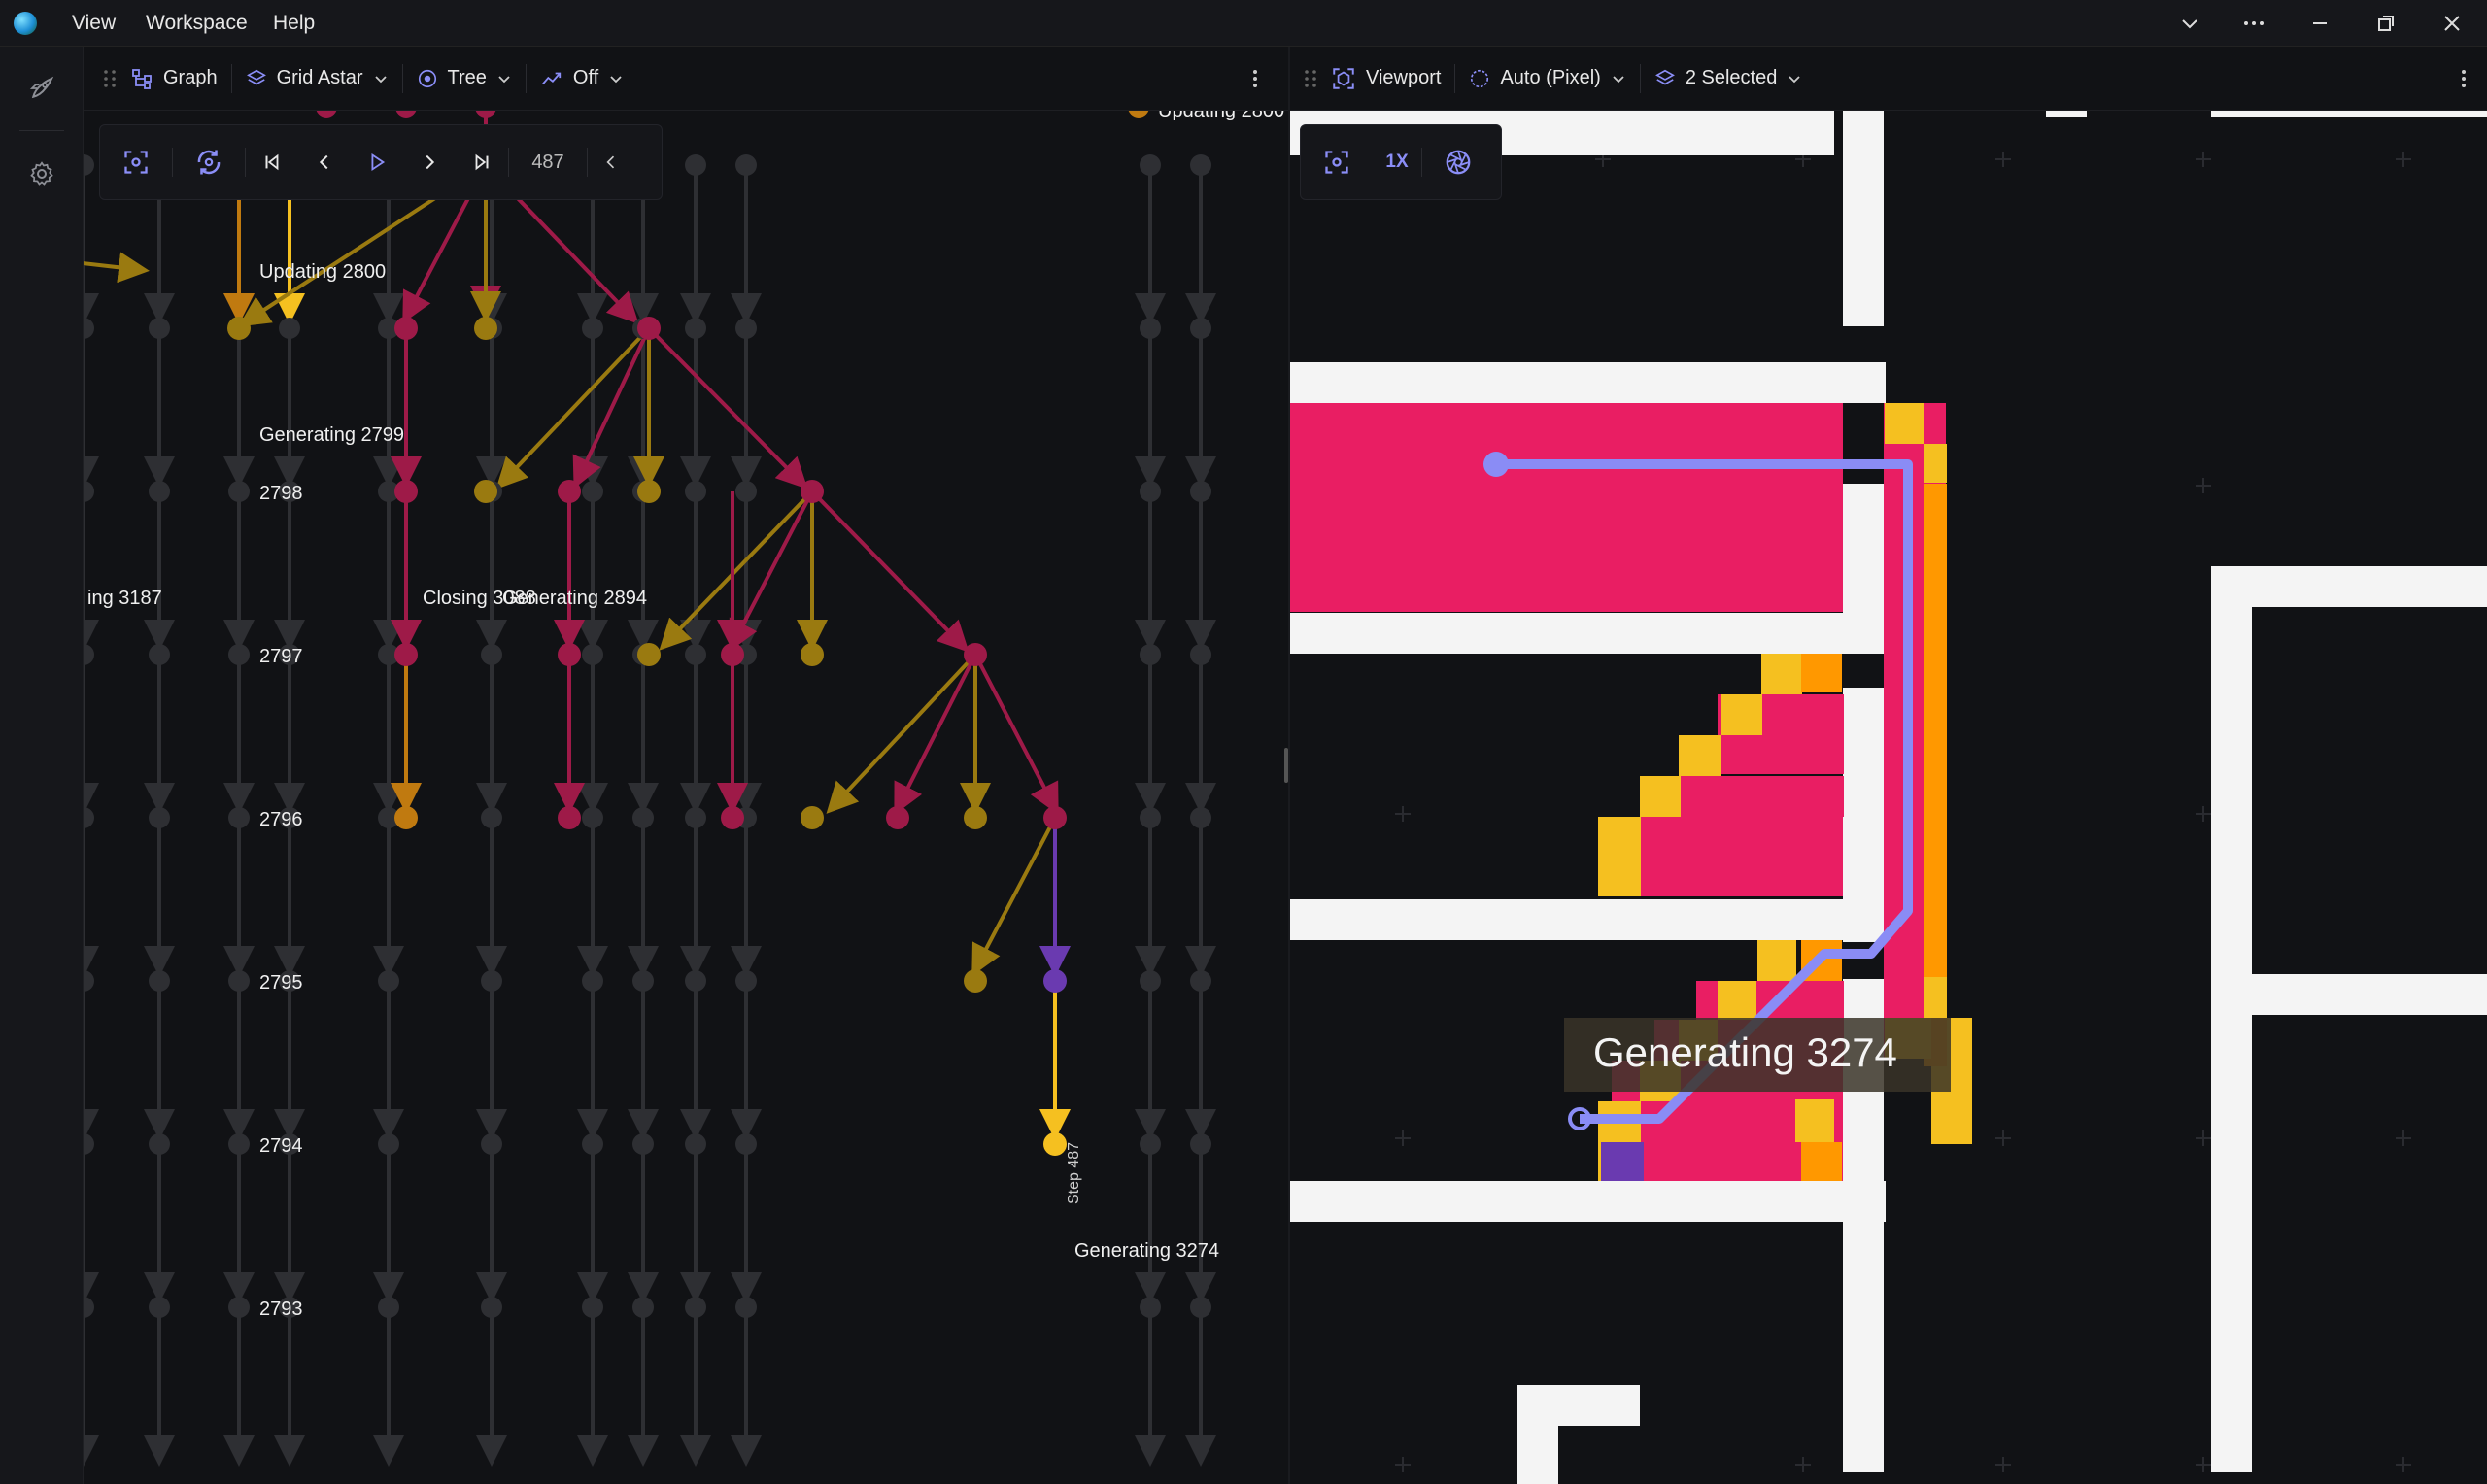  What do you see at coordinates (1458, 162) in the screenshot?
I see `screenshot-button` at bounding box center [1458, 162].